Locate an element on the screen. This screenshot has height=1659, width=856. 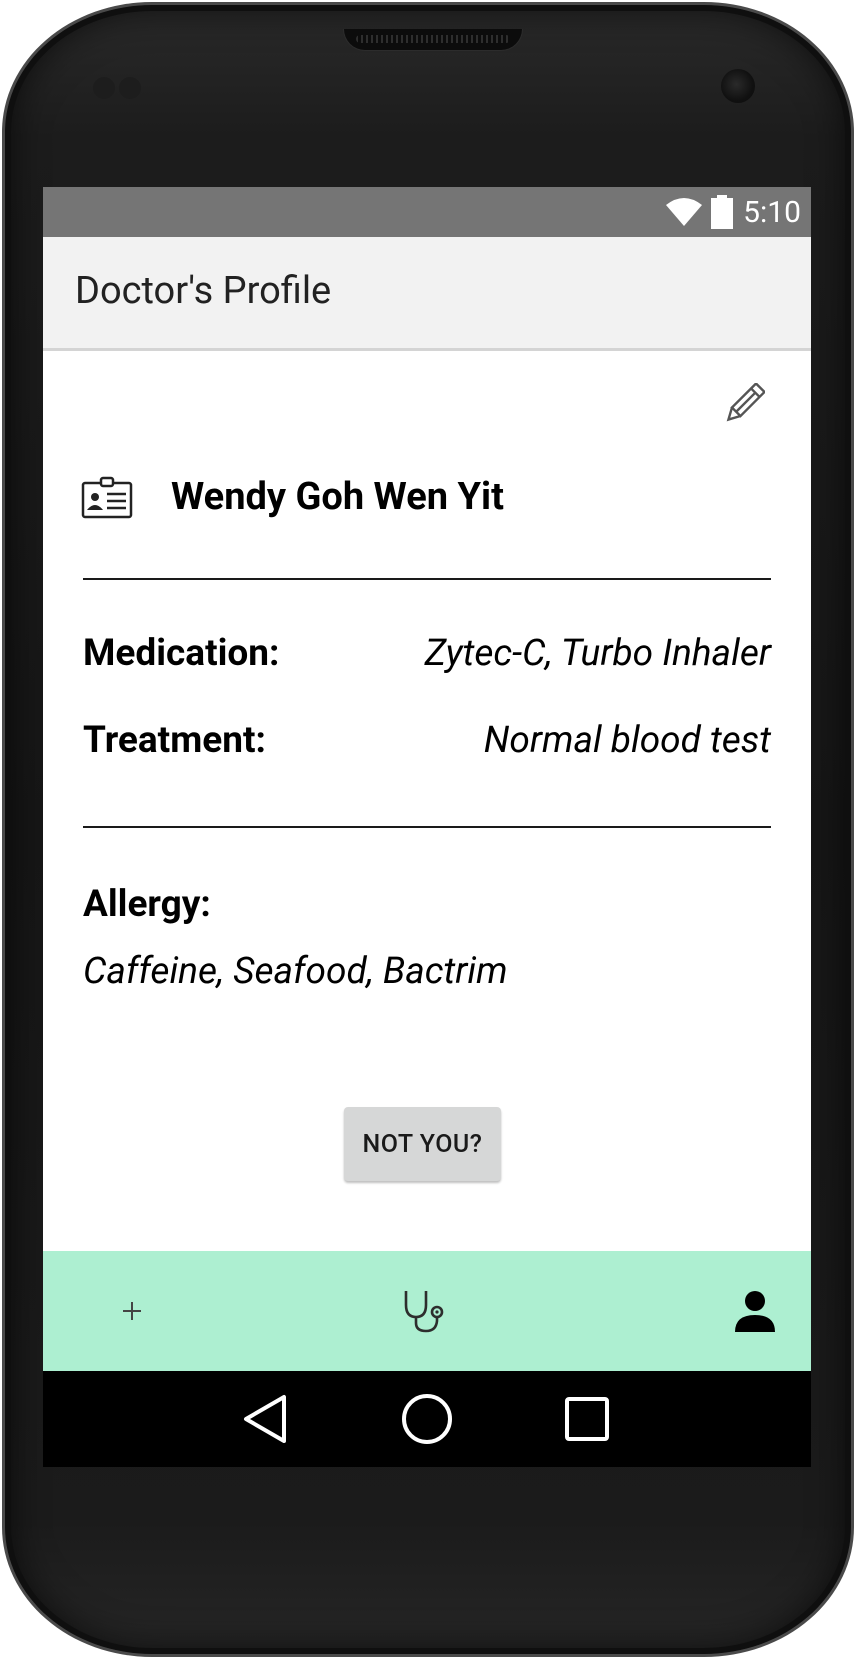
bottom-navigation is located at coordinates (427, 1311).